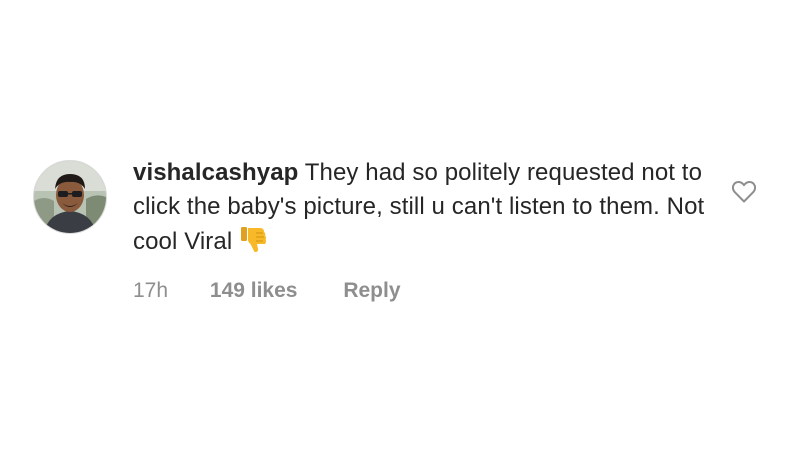 Image resolution: width=800 pixels, height=457 pixels. Describe the element at coordinates (253, 239) in the screenshot. I see `thumbs-down-icon` at that location.